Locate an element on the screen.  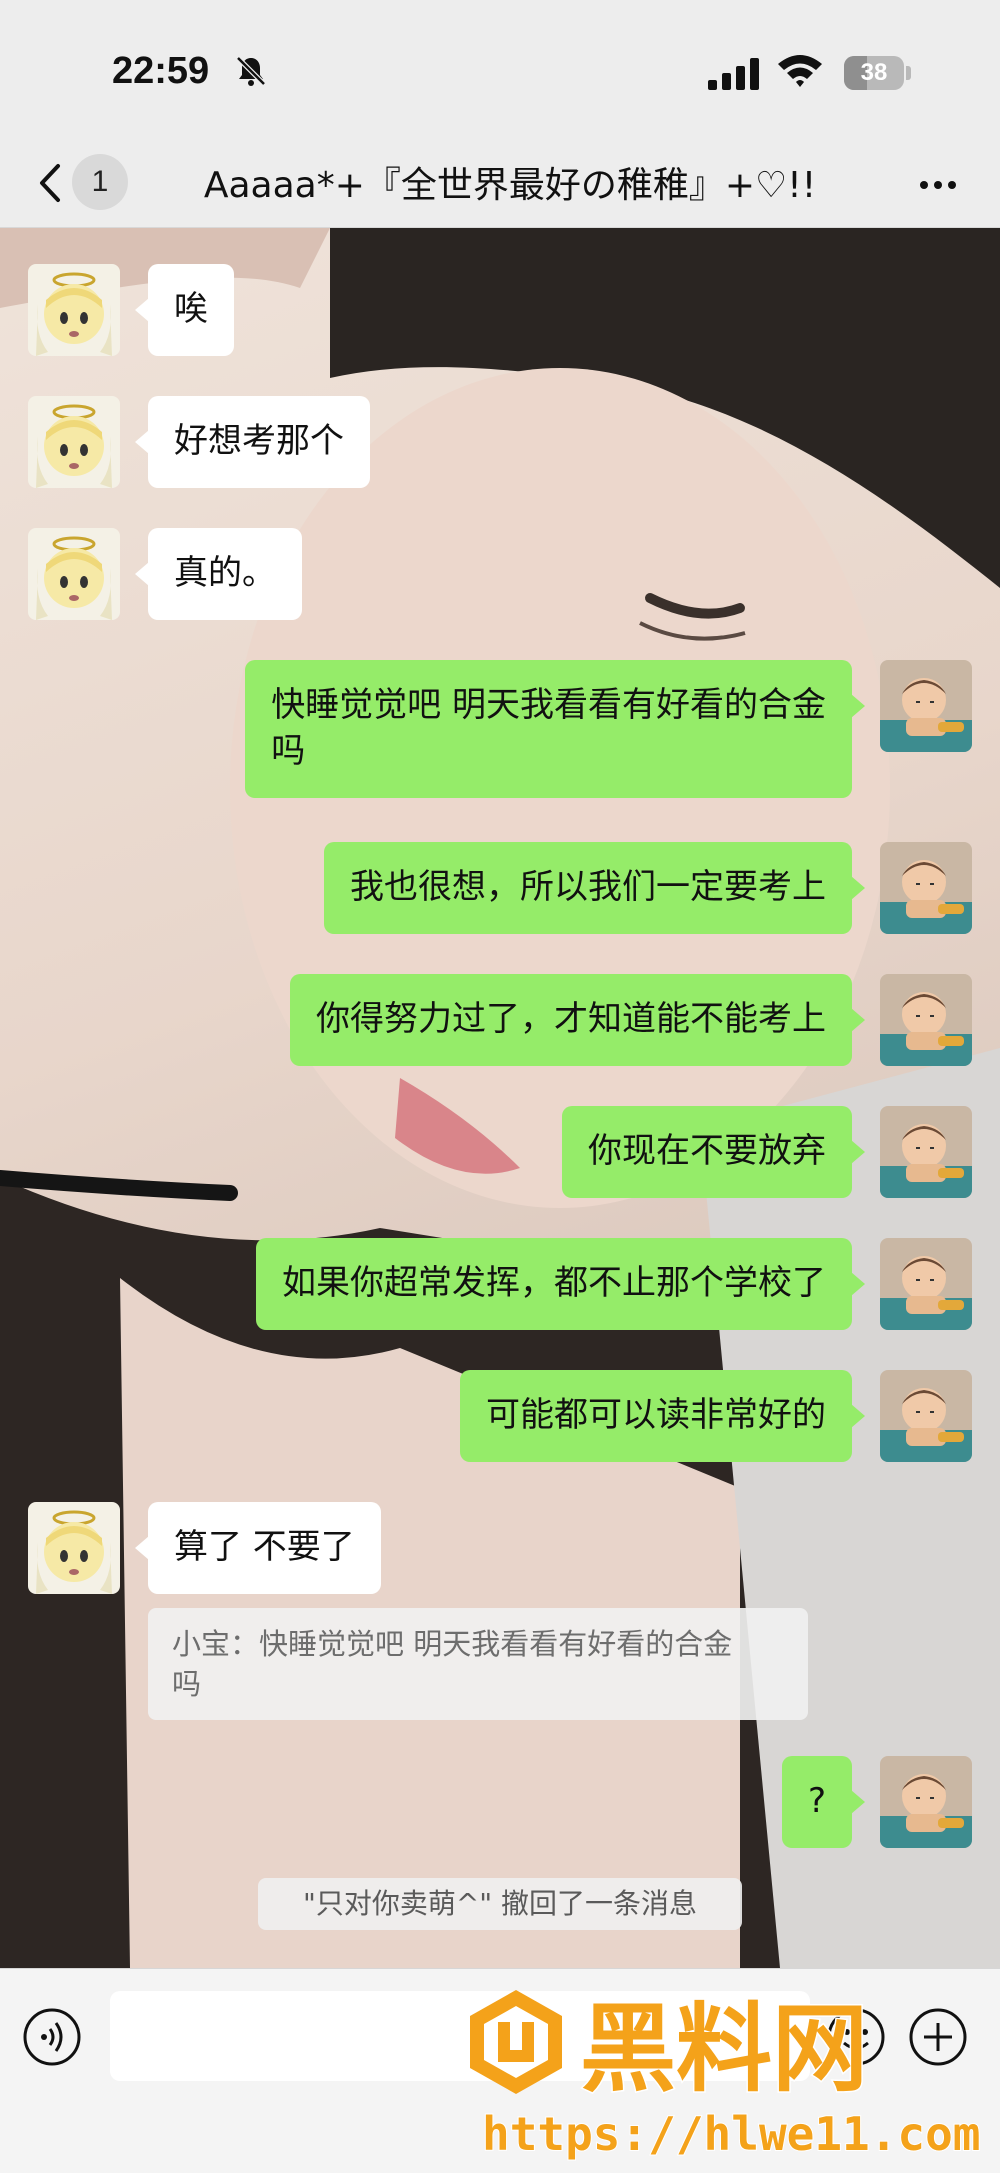
status-time: 22:59 is located at coordinates (161, 71).